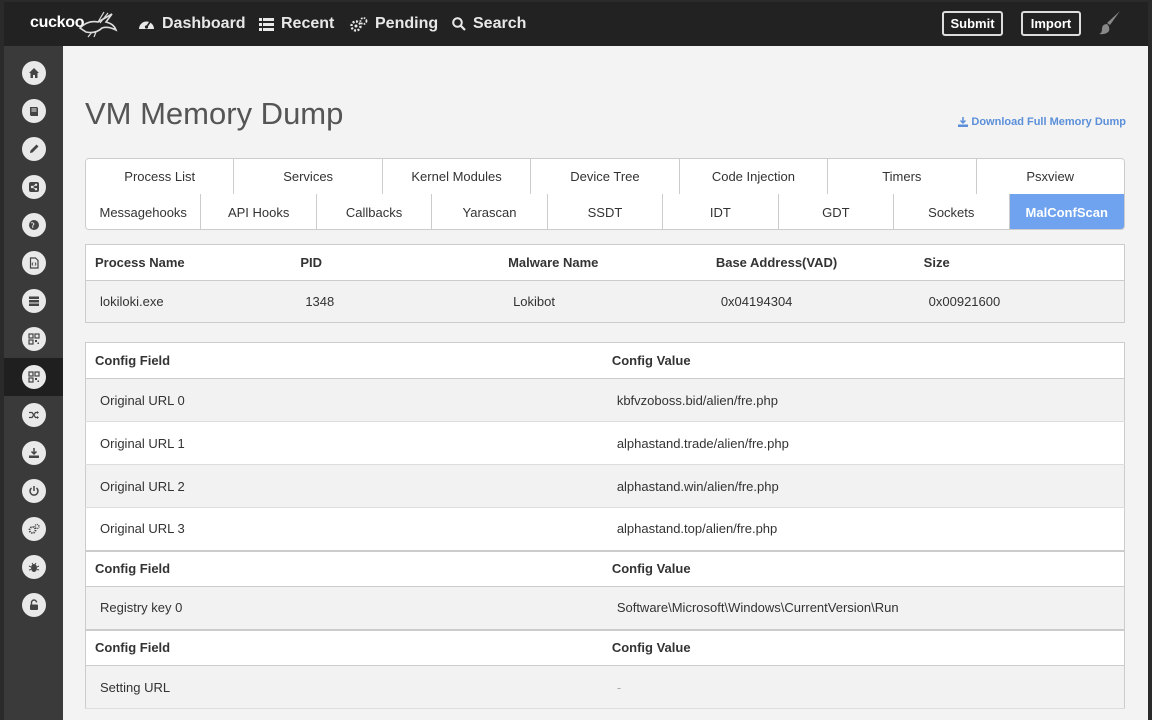 Image resolution: width=1152 pixels, height=720 pixels. Describe the element at coordinates (344, 687) in the screenshot. I see `config-field-cell: Setting URL` at that location.